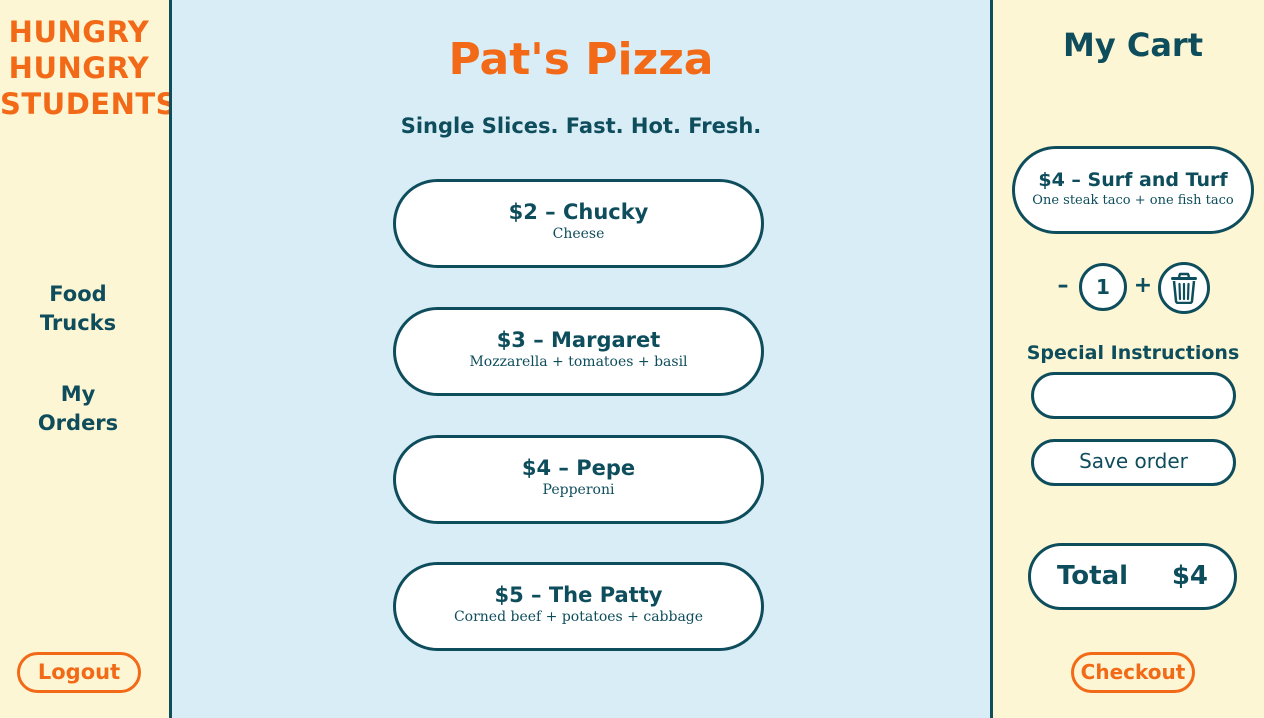  Describe the element at coordinates (1133, 395) in the screenshot. I see `special-instructions-input` at that location.